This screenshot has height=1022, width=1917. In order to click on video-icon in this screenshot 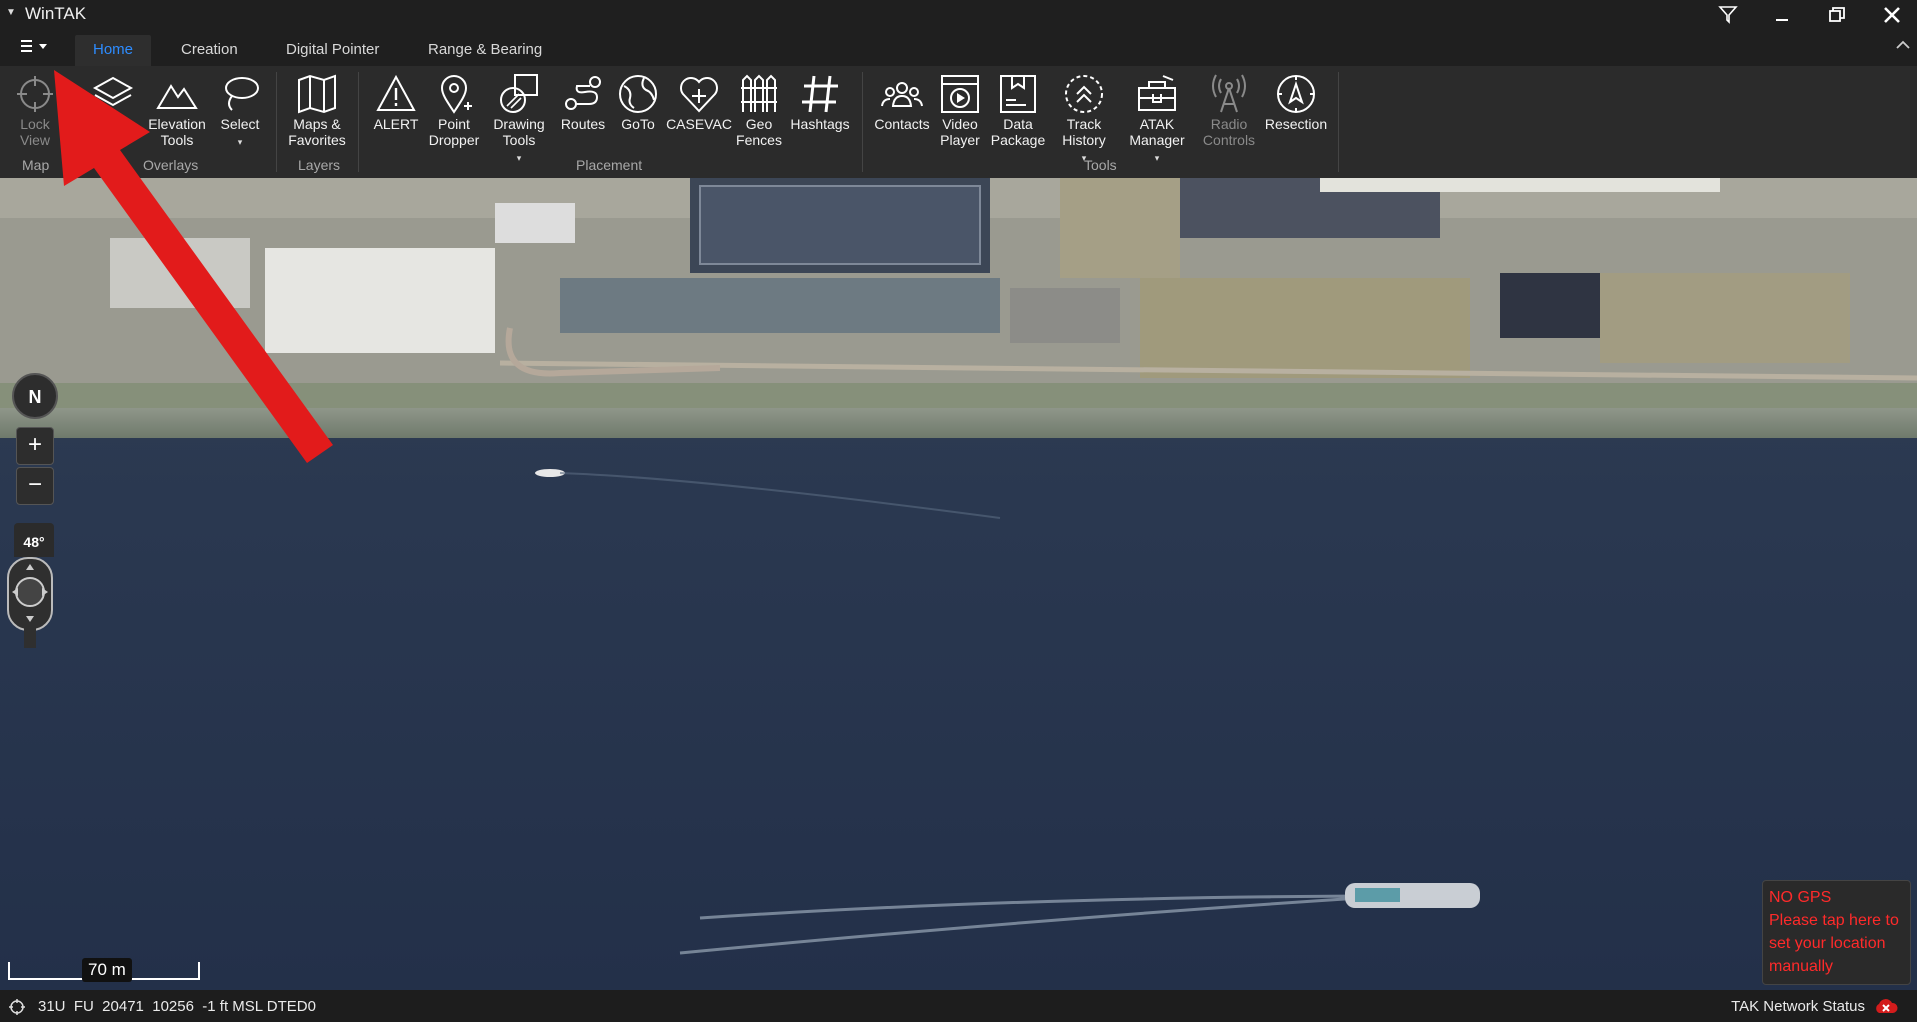, I will do `click(960, 94)`.